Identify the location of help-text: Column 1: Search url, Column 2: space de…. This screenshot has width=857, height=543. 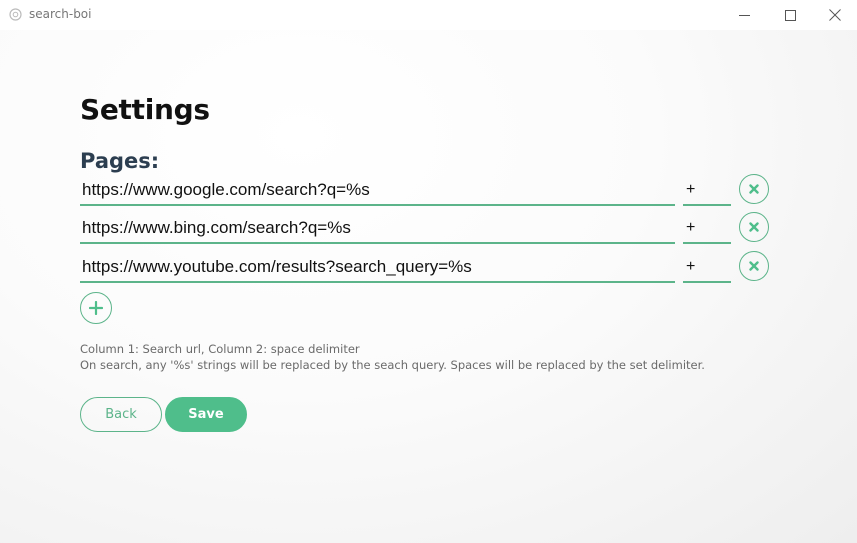
(392, 357).